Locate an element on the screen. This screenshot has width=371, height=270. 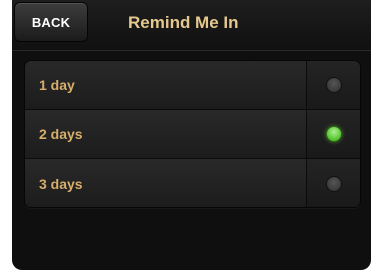
page-title: Remind Me In is located at coordinates (183, 22).